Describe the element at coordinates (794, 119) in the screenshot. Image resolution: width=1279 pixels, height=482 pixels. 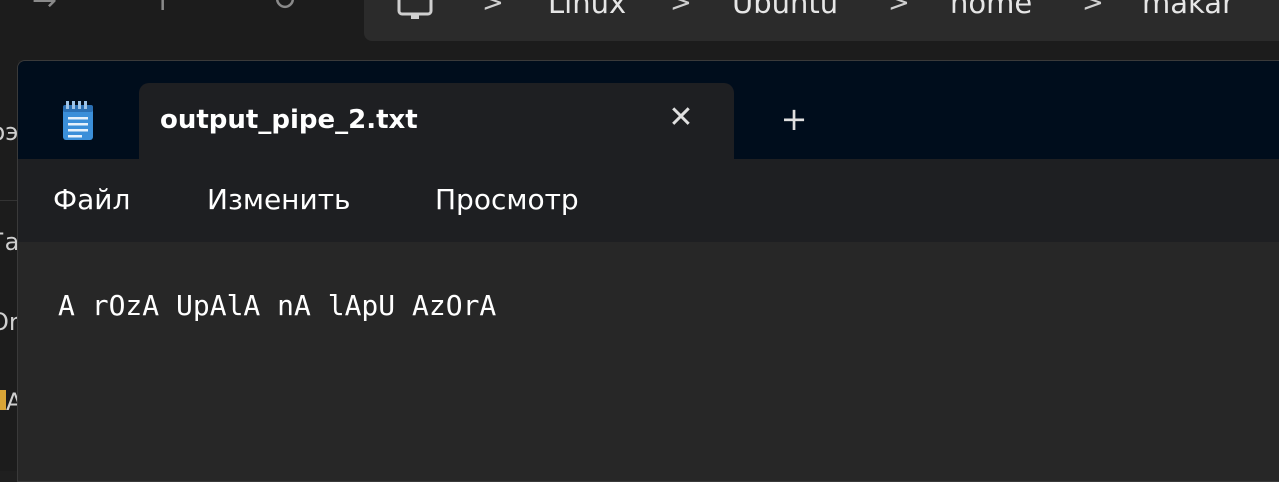
I see `new-tab-button: +` at that location.